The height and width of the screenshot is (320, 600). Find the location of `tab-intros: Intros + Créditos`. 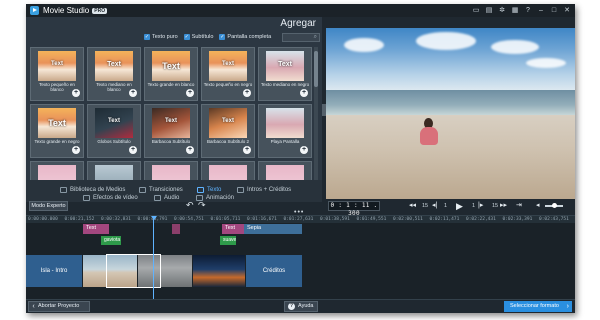

tab-intros: Intros + Créditos is located at coordinates (264, 189).